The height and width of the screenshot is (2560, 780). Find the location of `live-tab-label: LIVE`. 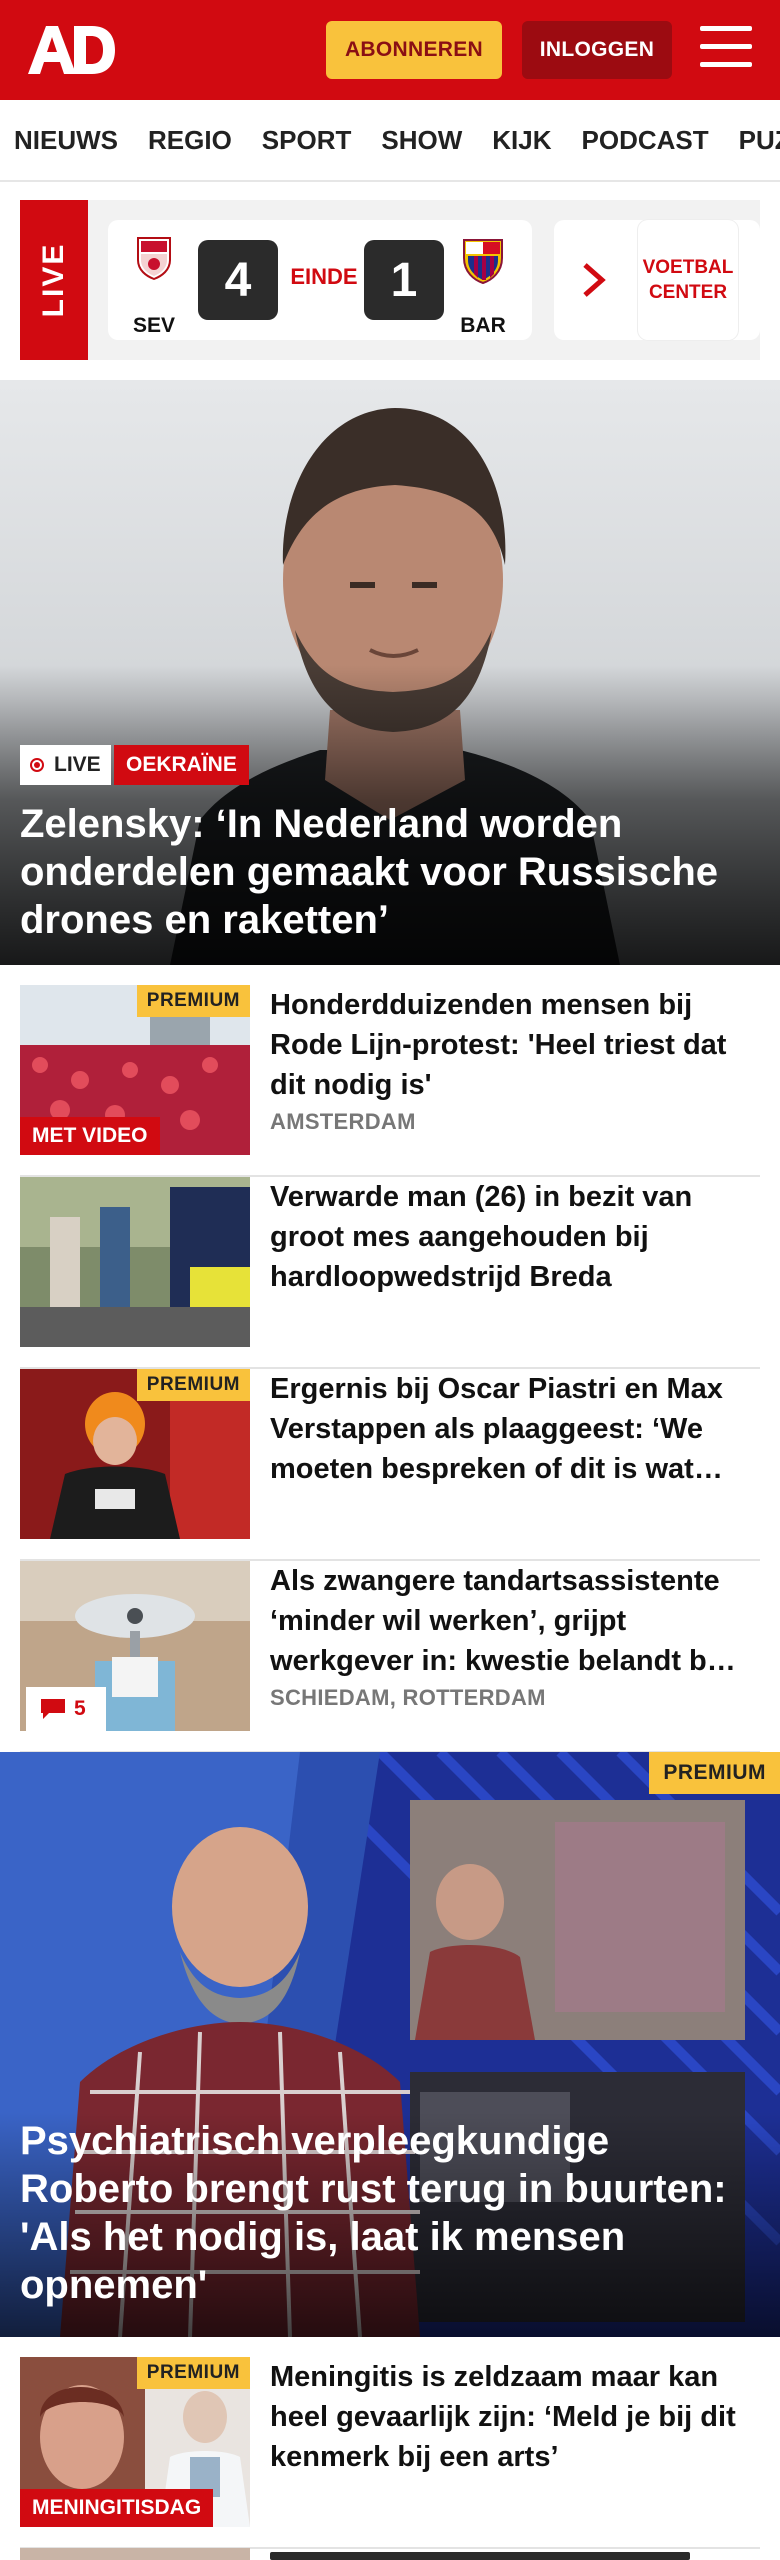

live-tab-label: LIVE is located at coordinates (53, 280).